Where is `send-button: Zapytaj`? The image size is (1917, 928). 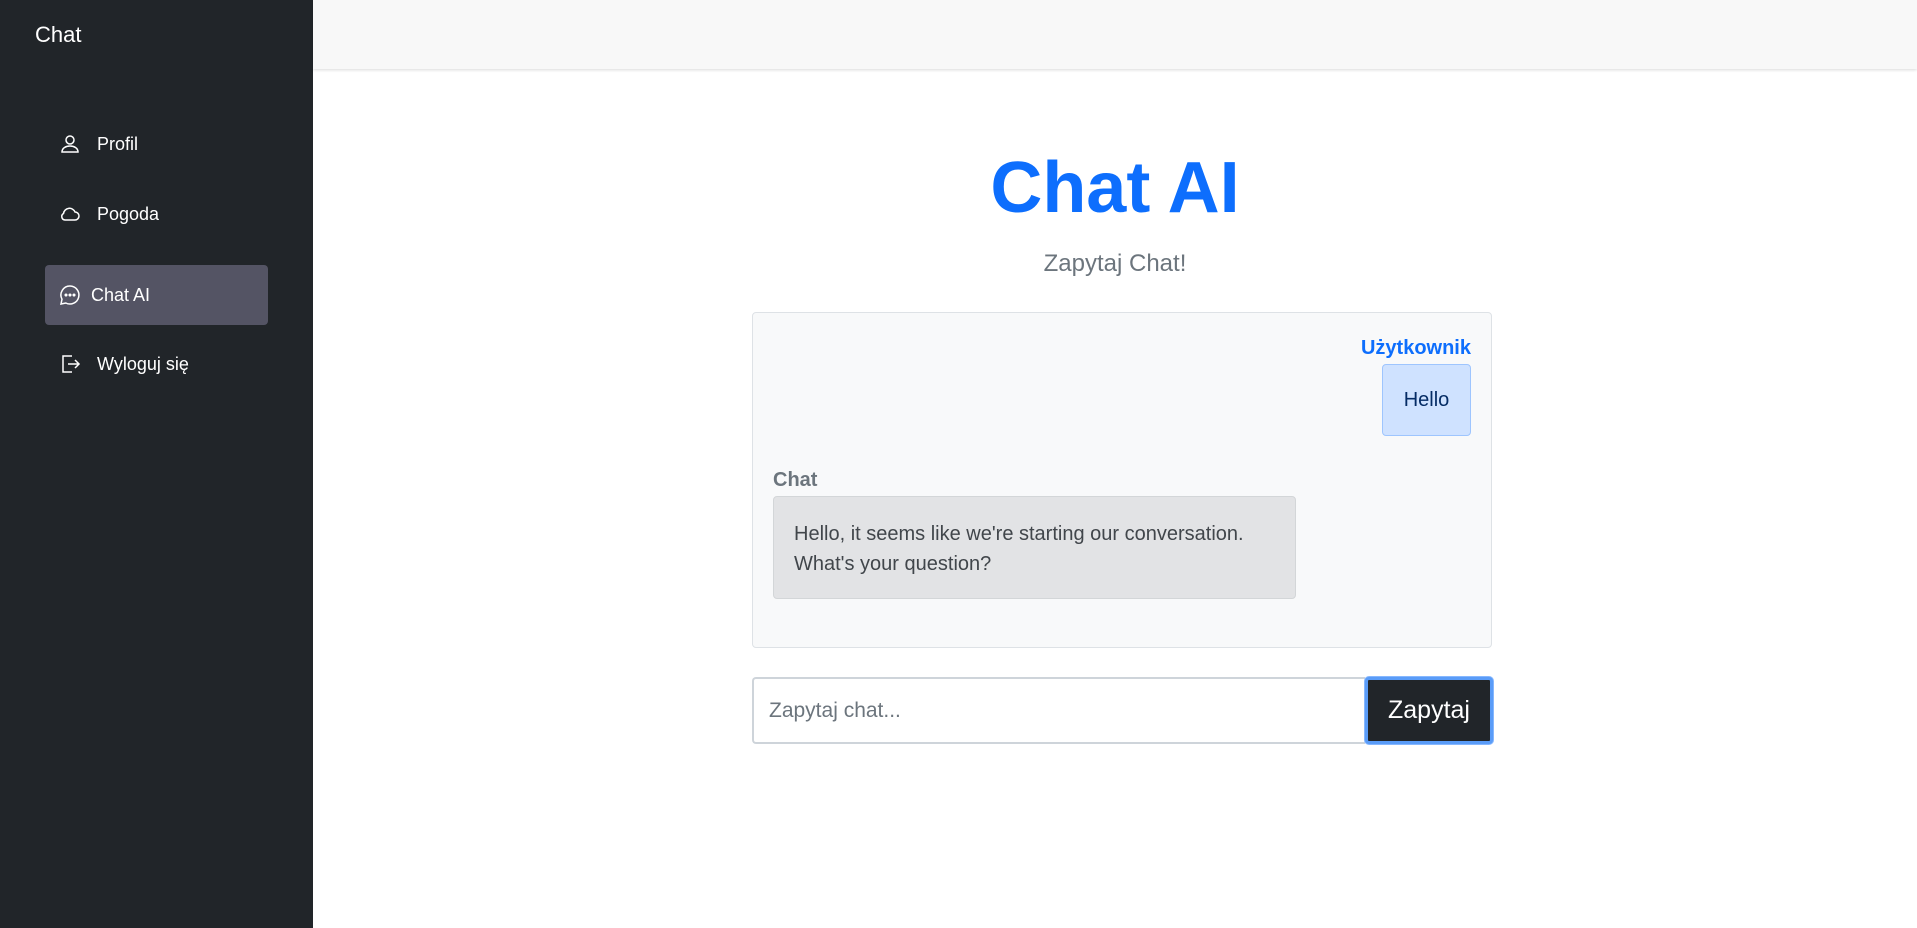 send-button: Zapytaj is located at coordinates (1429, 710).